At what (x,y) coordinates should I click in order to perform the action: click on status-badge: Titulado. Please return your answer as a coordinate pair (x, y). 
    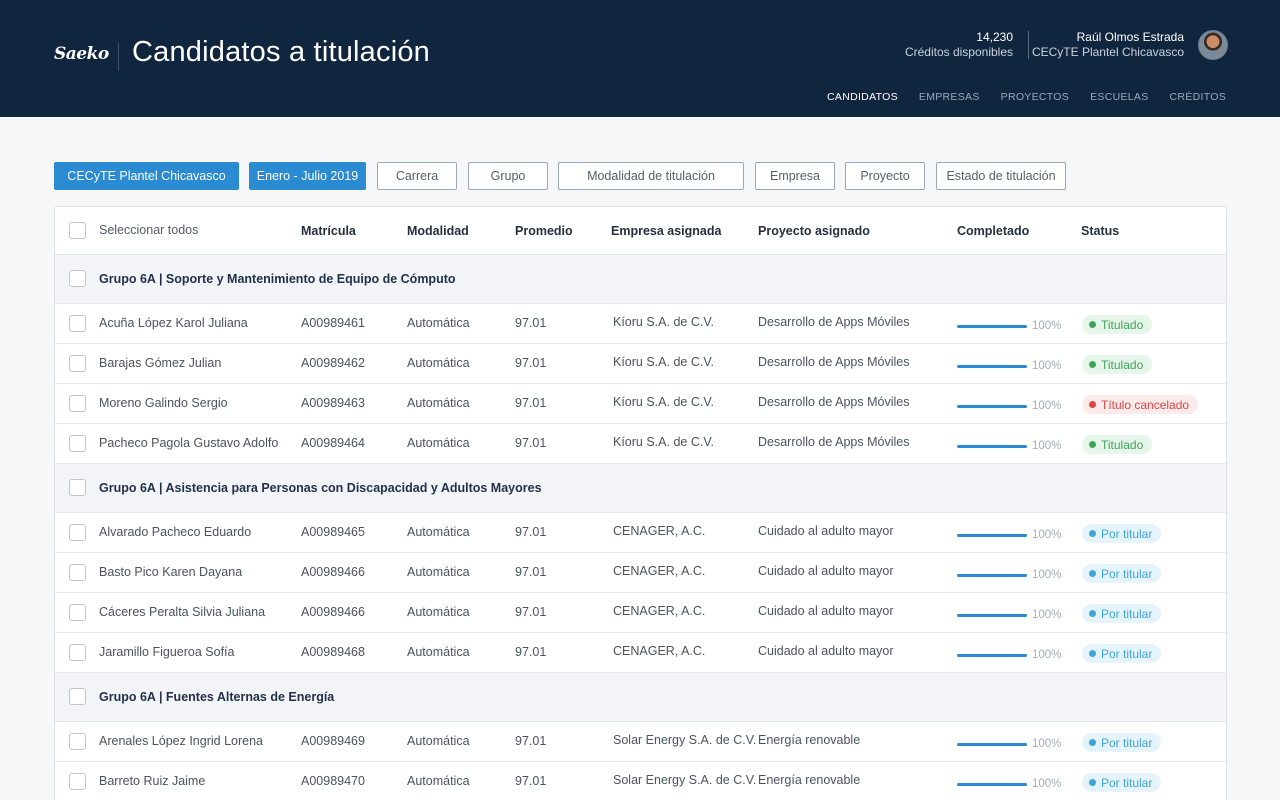
    Looking at the image, I should click on (1117, 444).